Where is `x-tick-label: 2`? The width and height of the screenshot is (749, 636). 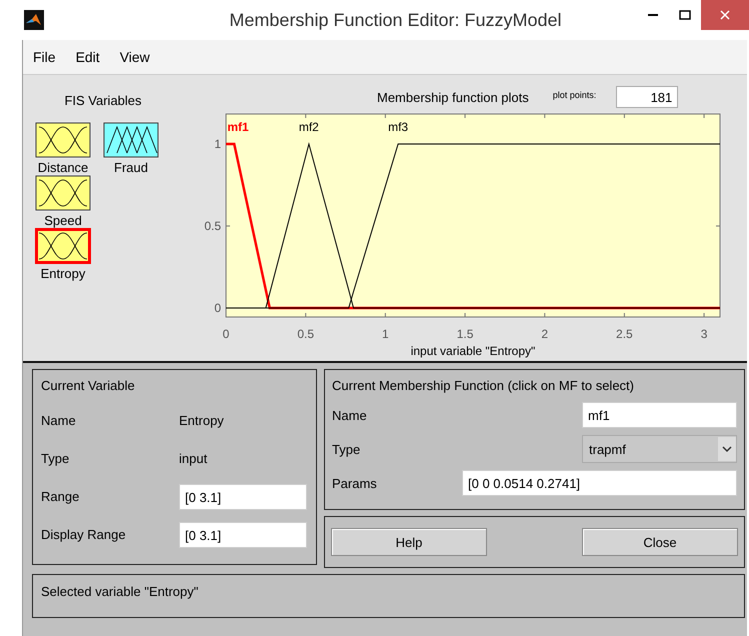 x-tick-label: 2 is located at coordinates (544, 334).